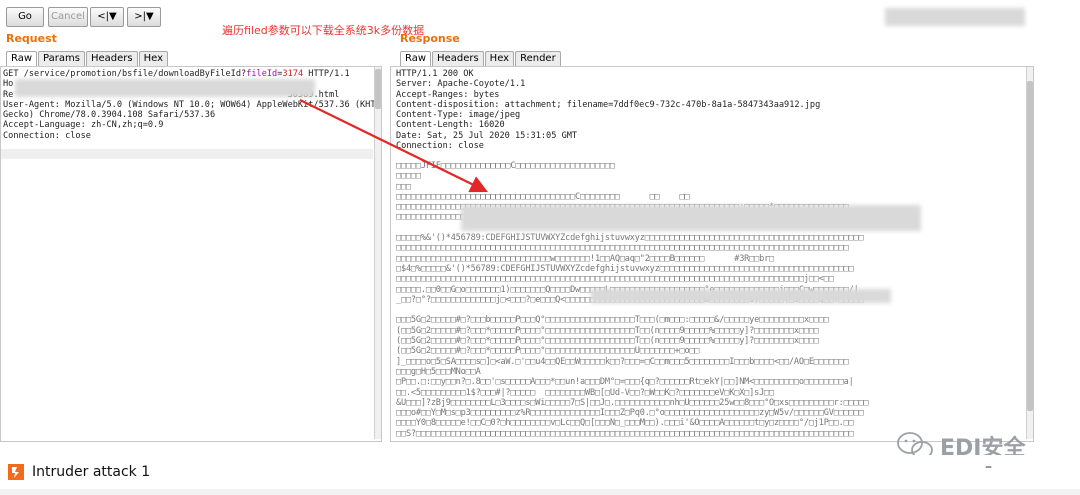 The width and height of the screenshot is (1080, 495). I want to click on intruder-window: Intruder attack 1 –, so click(540, 475).